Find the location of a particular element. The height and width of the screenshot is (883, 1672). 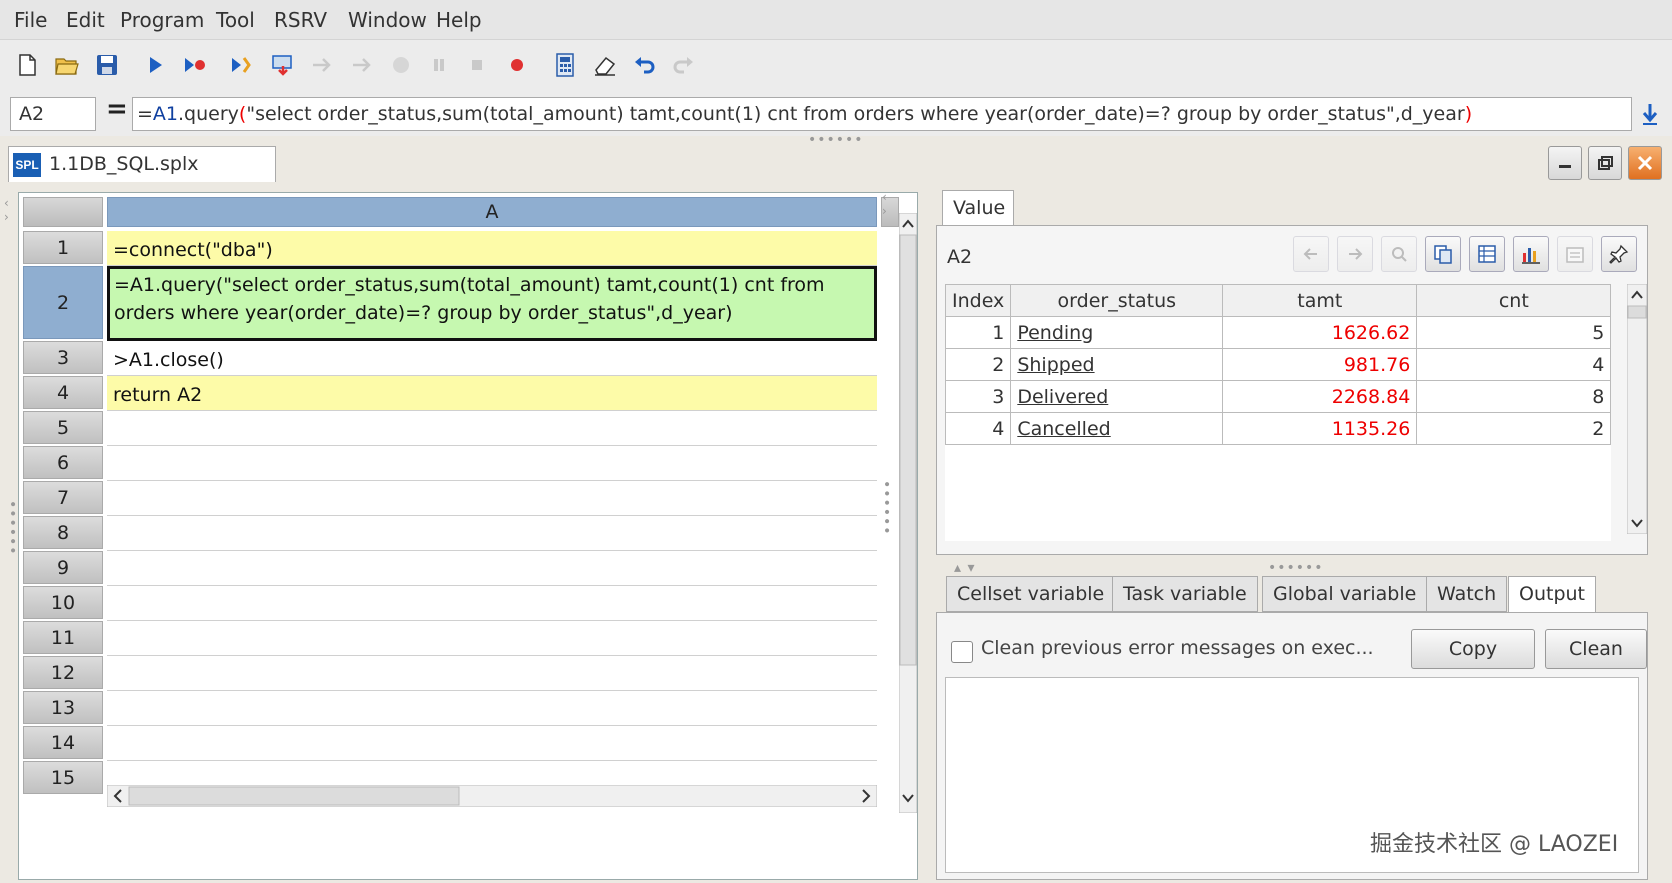

forward-icon is located at coordinates (1355, 254).